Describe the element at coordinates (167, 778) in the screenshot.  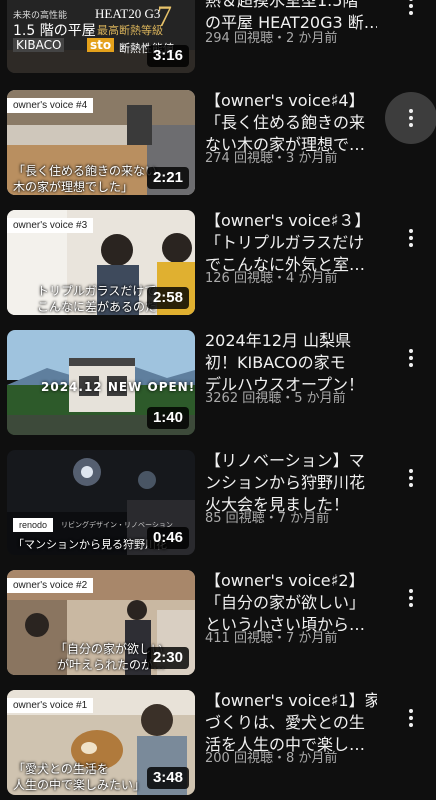
I see `duration-badge: 3:48` at that location.